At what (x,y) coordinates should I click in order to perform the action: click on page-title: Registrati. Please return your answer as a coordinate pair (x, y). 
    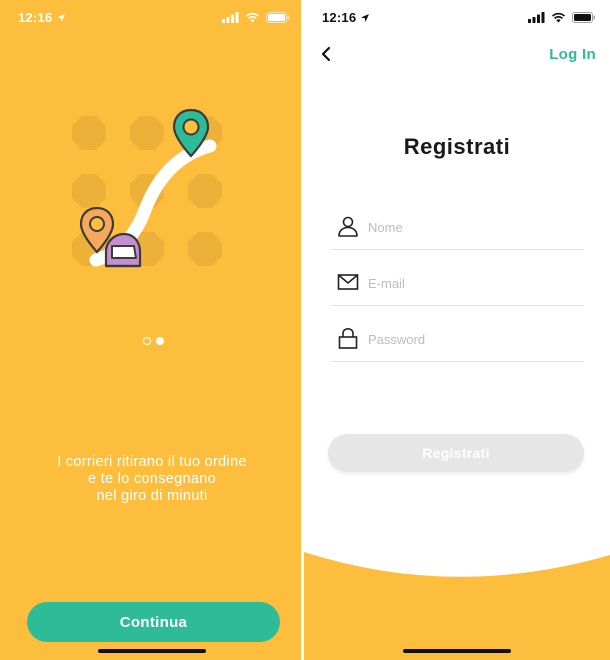
    Looking at the image, I should click on (457, 146).